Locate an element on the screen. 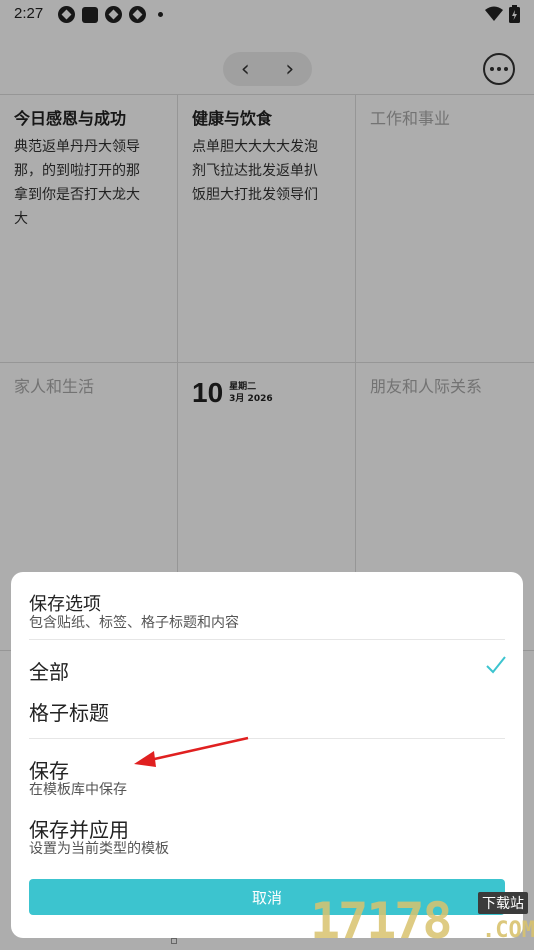 Image resolution: width=534 pixels, height=950 pixels. save-and-apply-description: 设置为当前类型的模板 is located at coordinates (99, 849).